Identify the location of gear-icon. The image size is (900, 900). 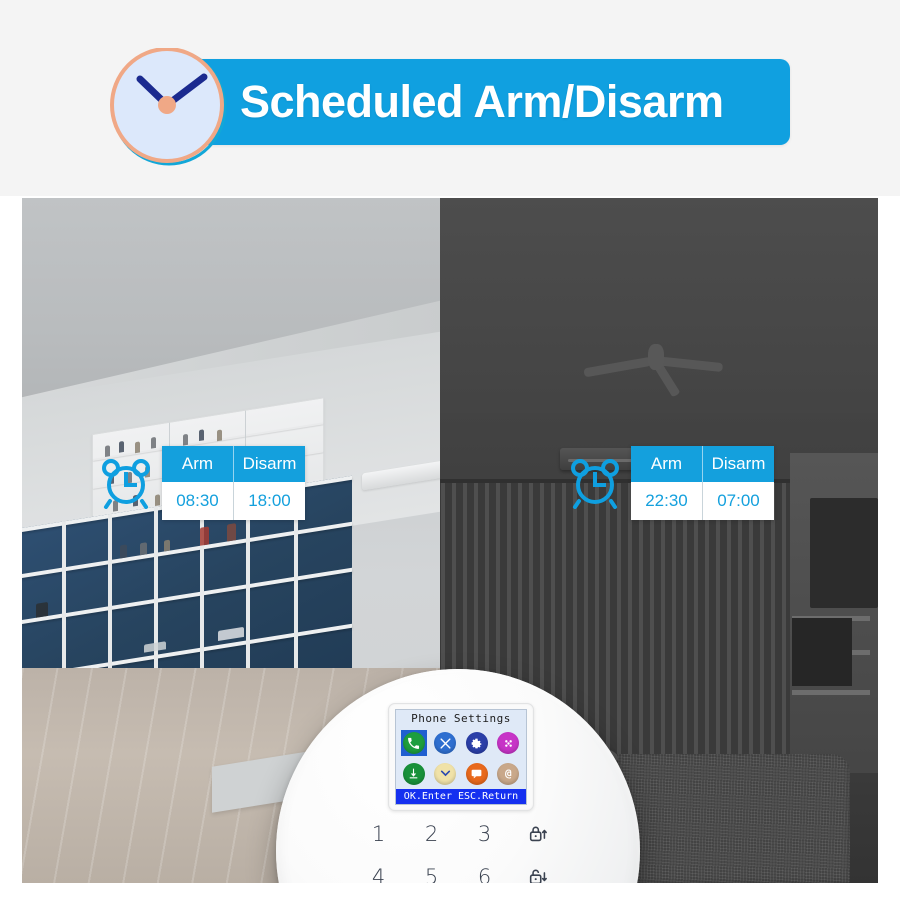
(476, 743).